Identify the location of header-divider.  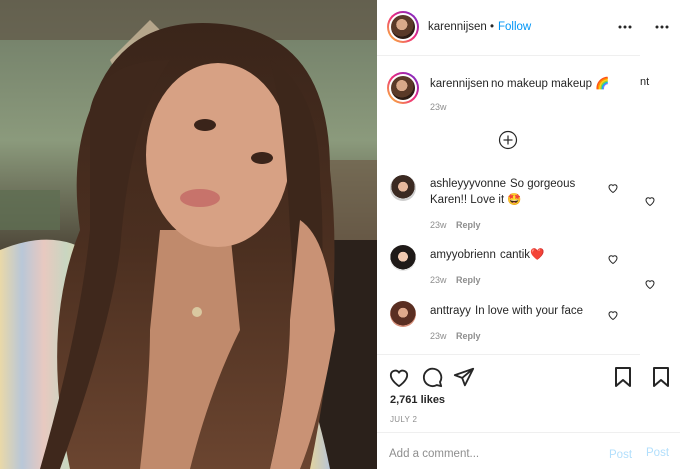
(508, 55).